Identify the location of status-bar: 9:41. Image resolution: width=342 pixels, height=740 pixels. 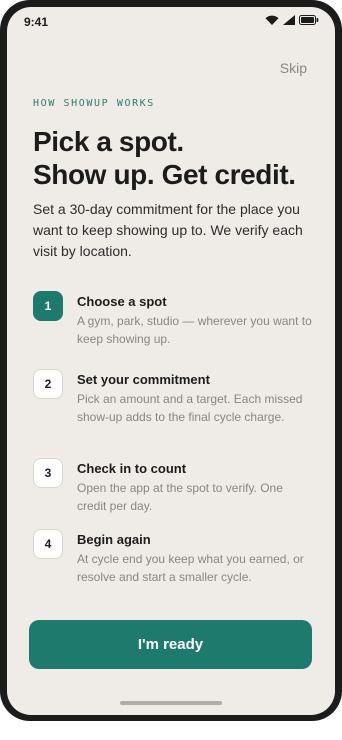
(171, 21).